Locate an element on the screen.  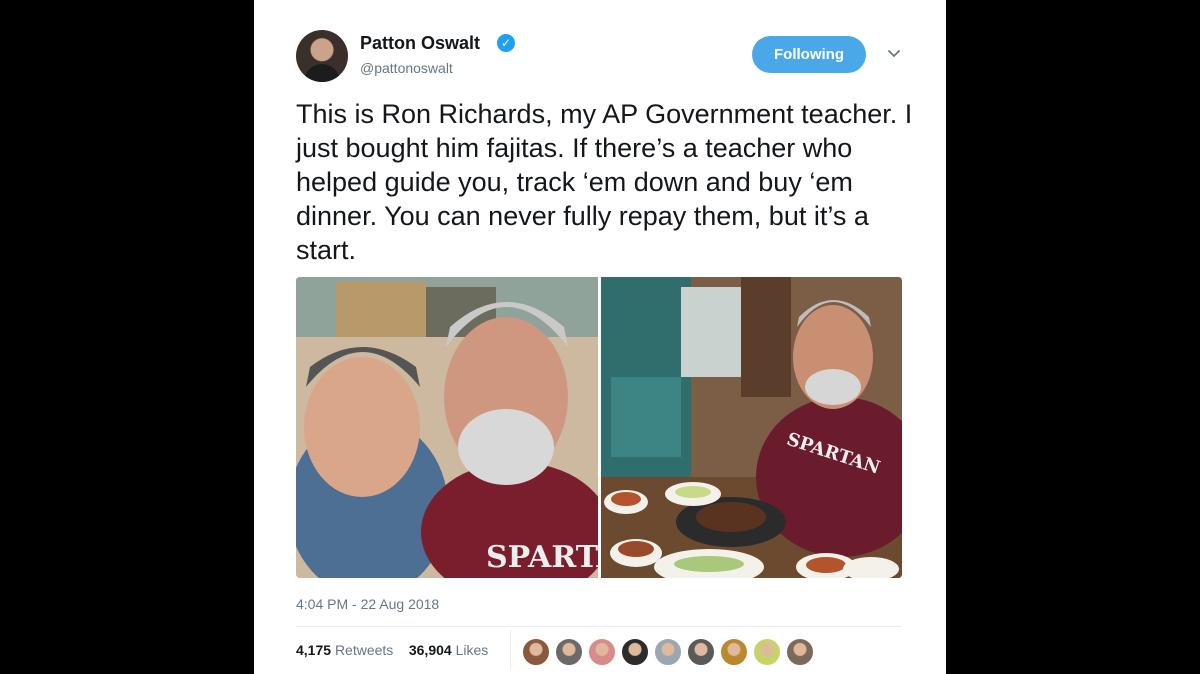
likes-count: 36,904 is located at coordinates (430, 650).